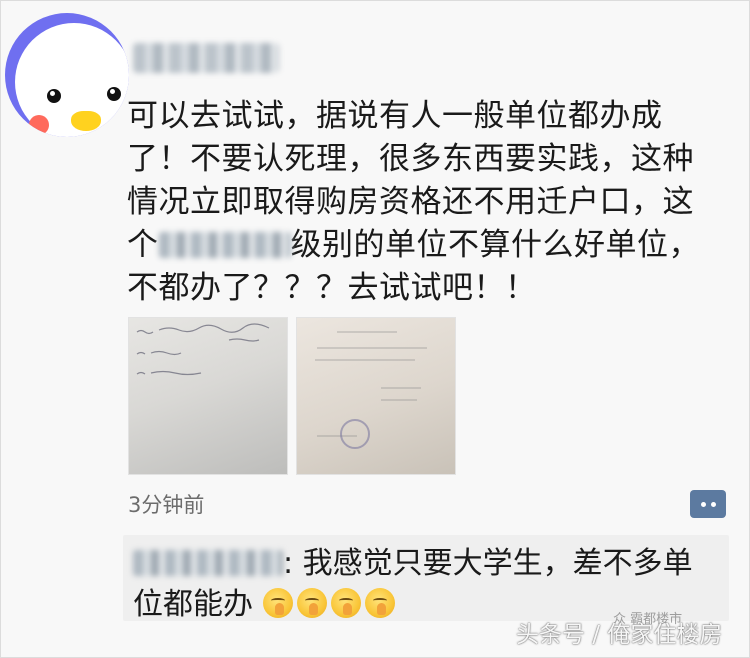 The width and height of the screenshot is (750, 658). I want to click on blurred-organization, so click(224, 245).